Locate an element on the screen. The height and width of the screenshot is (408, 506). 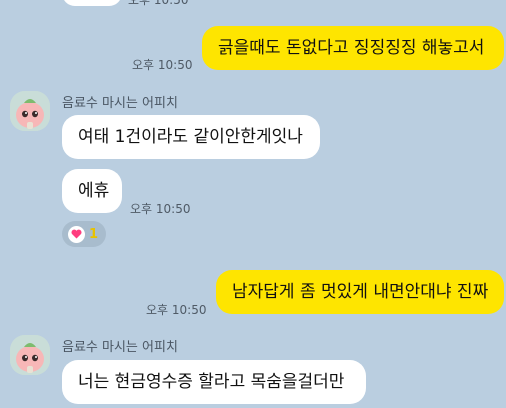
heart-icon is located at coordinates (76, 234).